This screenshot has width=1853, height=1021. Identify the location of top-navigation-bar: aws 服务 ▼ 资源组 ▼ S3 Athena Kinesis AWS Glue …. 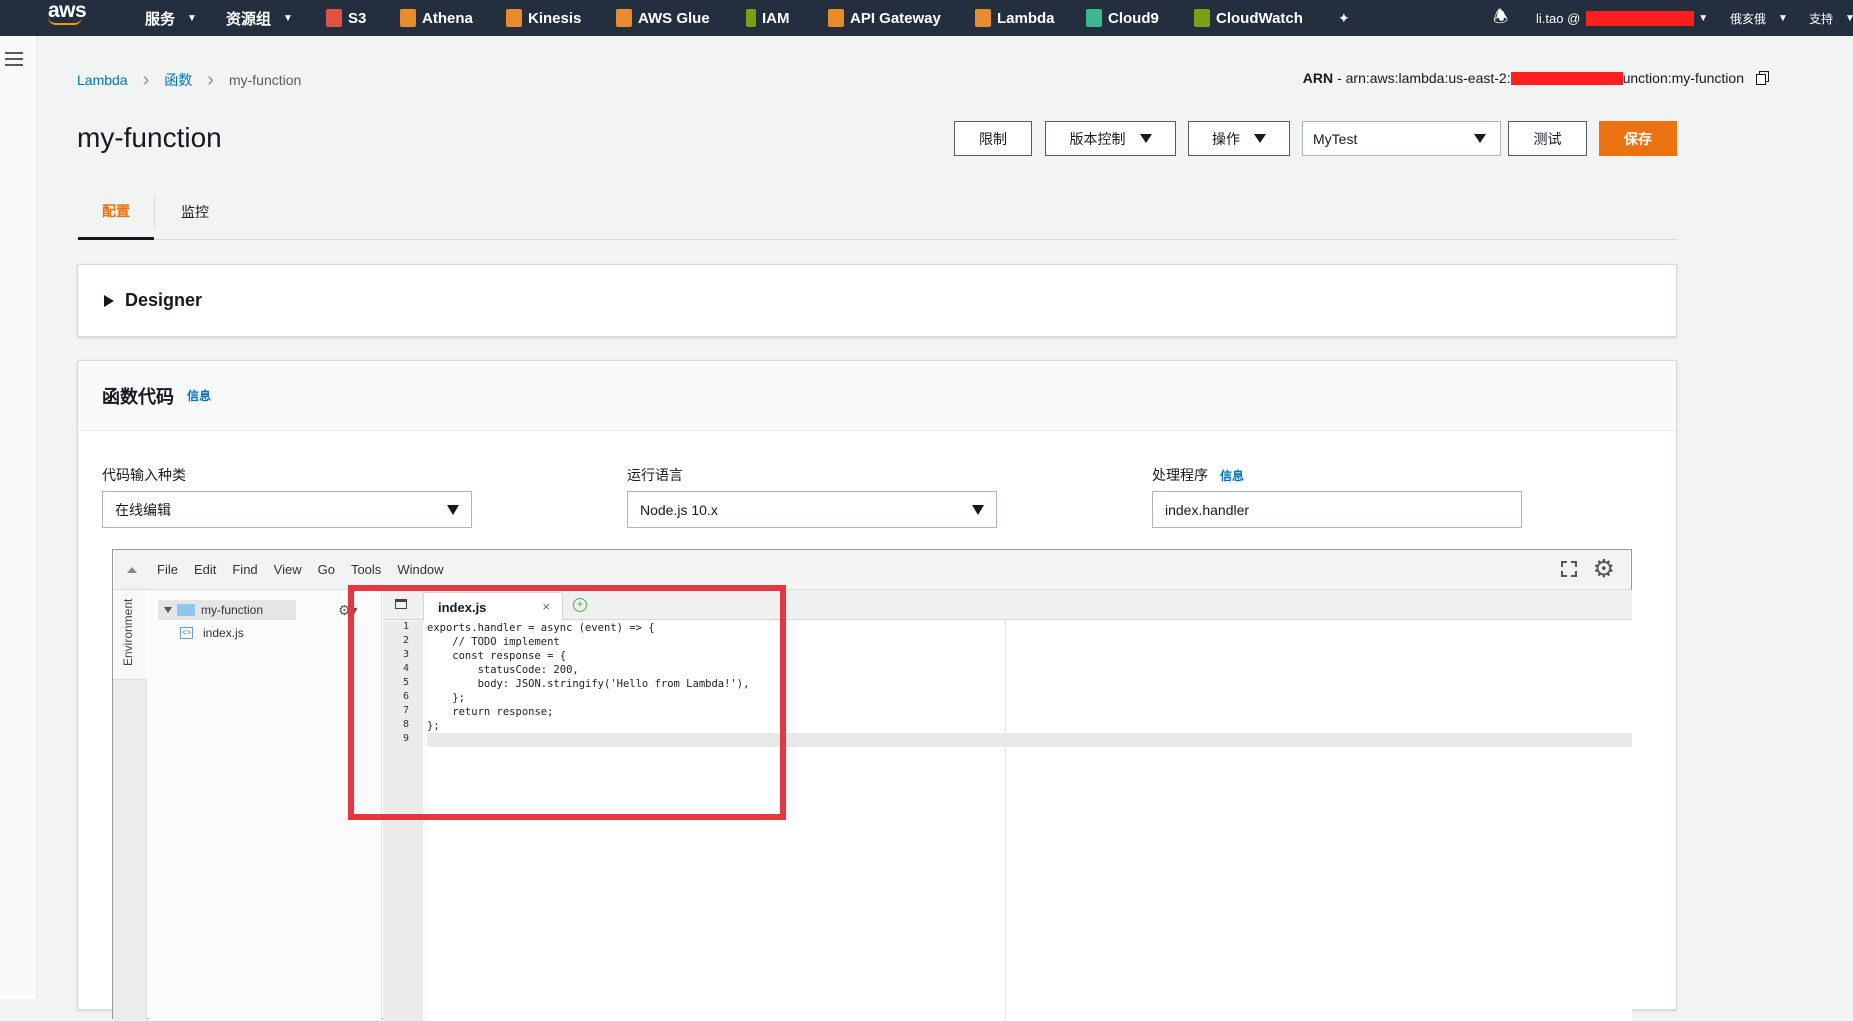
(926, 18).